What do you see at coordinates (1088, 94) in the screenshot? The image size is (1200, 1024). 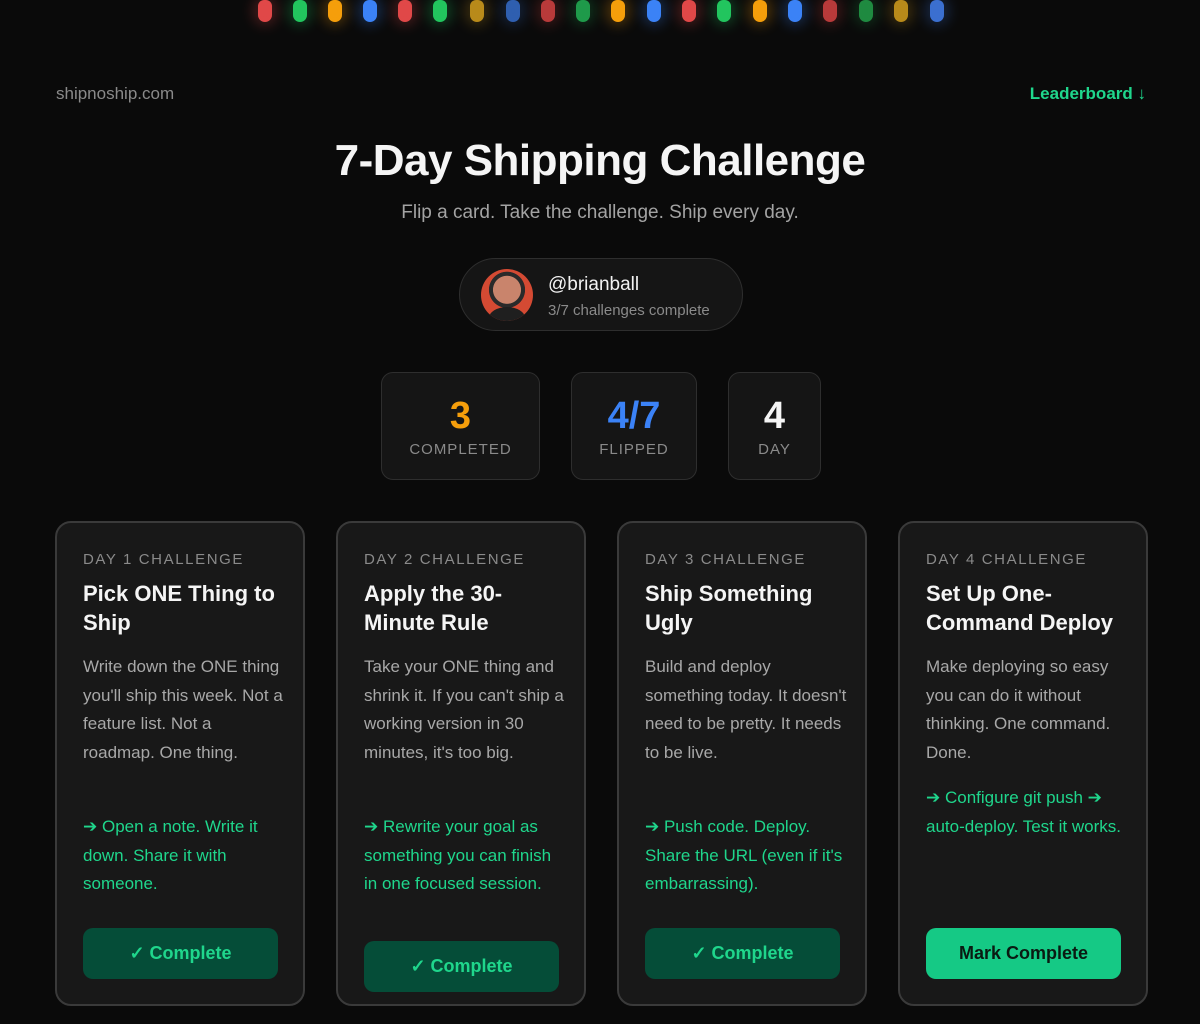 I see `leaderboard-link: Leaderboard ↓` at bounding box center [1088, 94].